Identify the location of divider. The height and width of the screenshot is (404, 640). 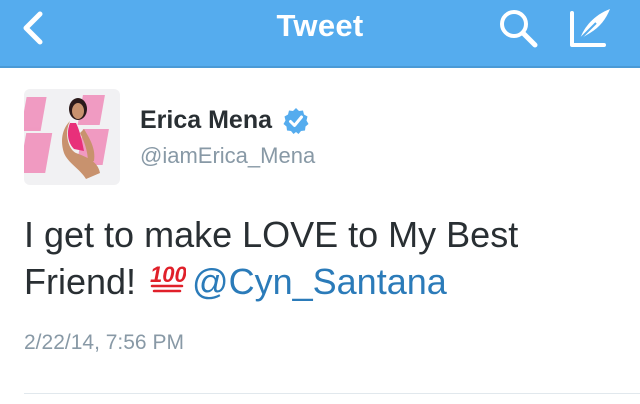
(332, 393).